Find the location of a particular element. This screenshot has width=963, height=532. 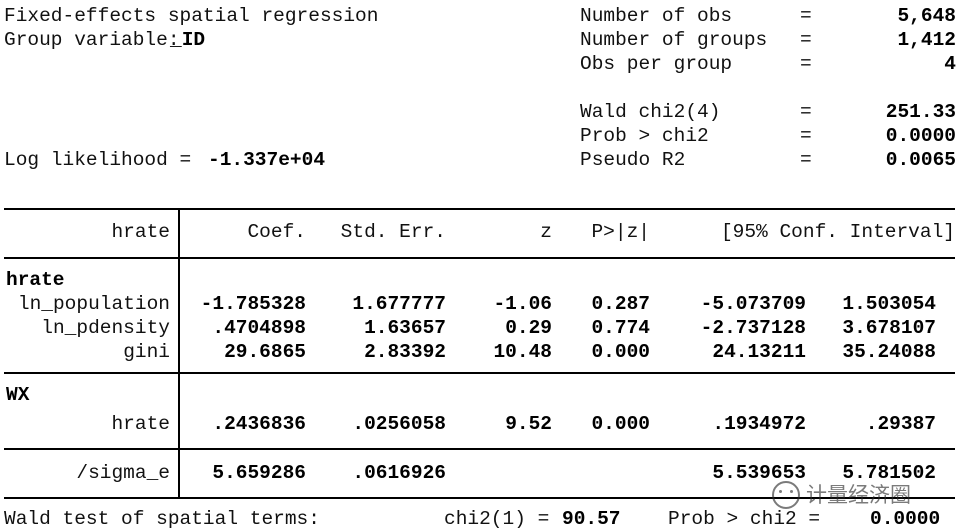

table-header-rule is located at coordinates (479, 258).